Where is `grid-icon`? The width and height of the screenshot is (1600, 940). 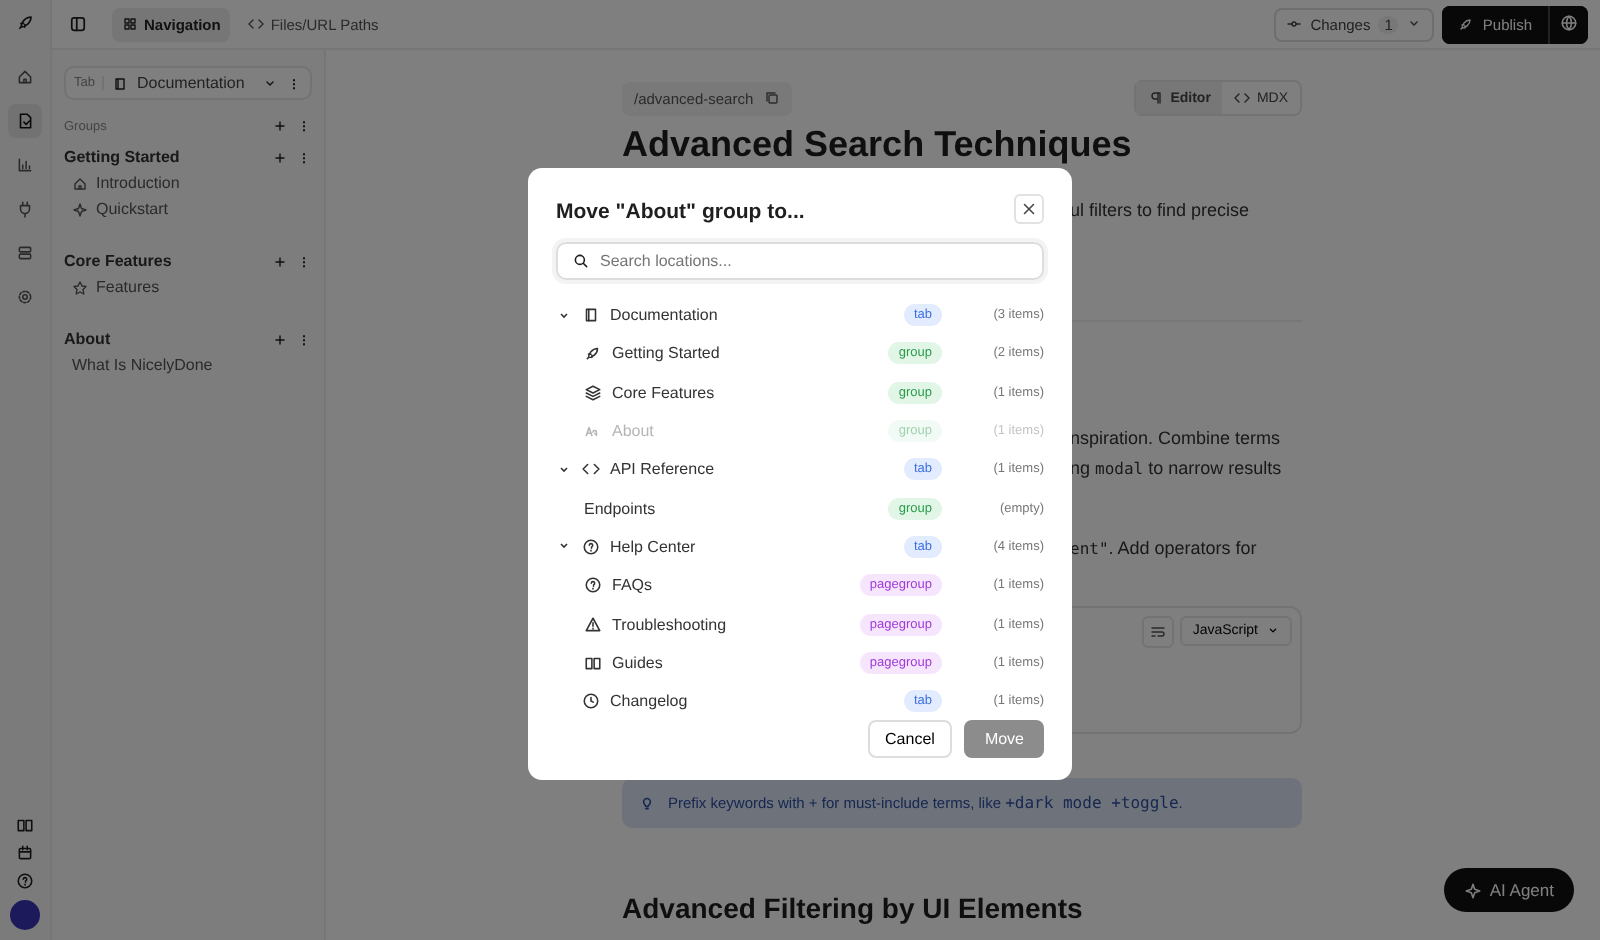
grid-icon is located at coordinates (130, 24).